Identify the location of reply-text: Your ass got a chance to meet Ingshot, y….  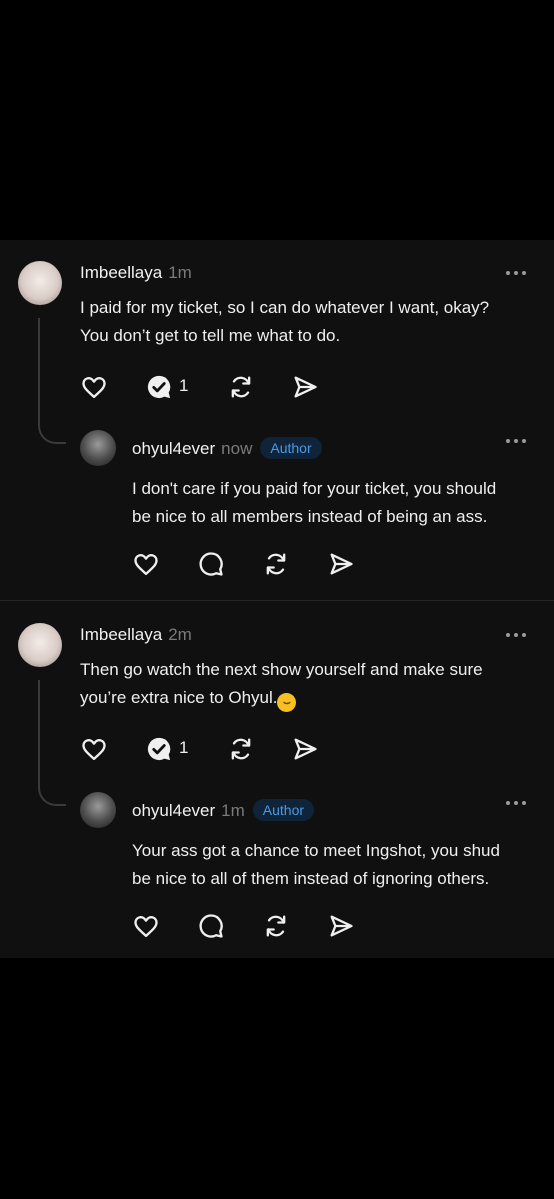
(316, 864).